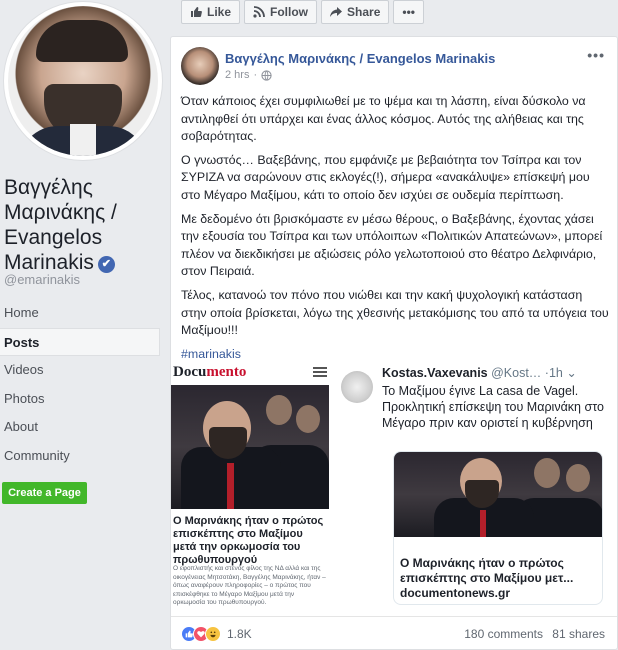 The image size is (618, 650). I want to click on like-page-button: Like, so click(211, 12).